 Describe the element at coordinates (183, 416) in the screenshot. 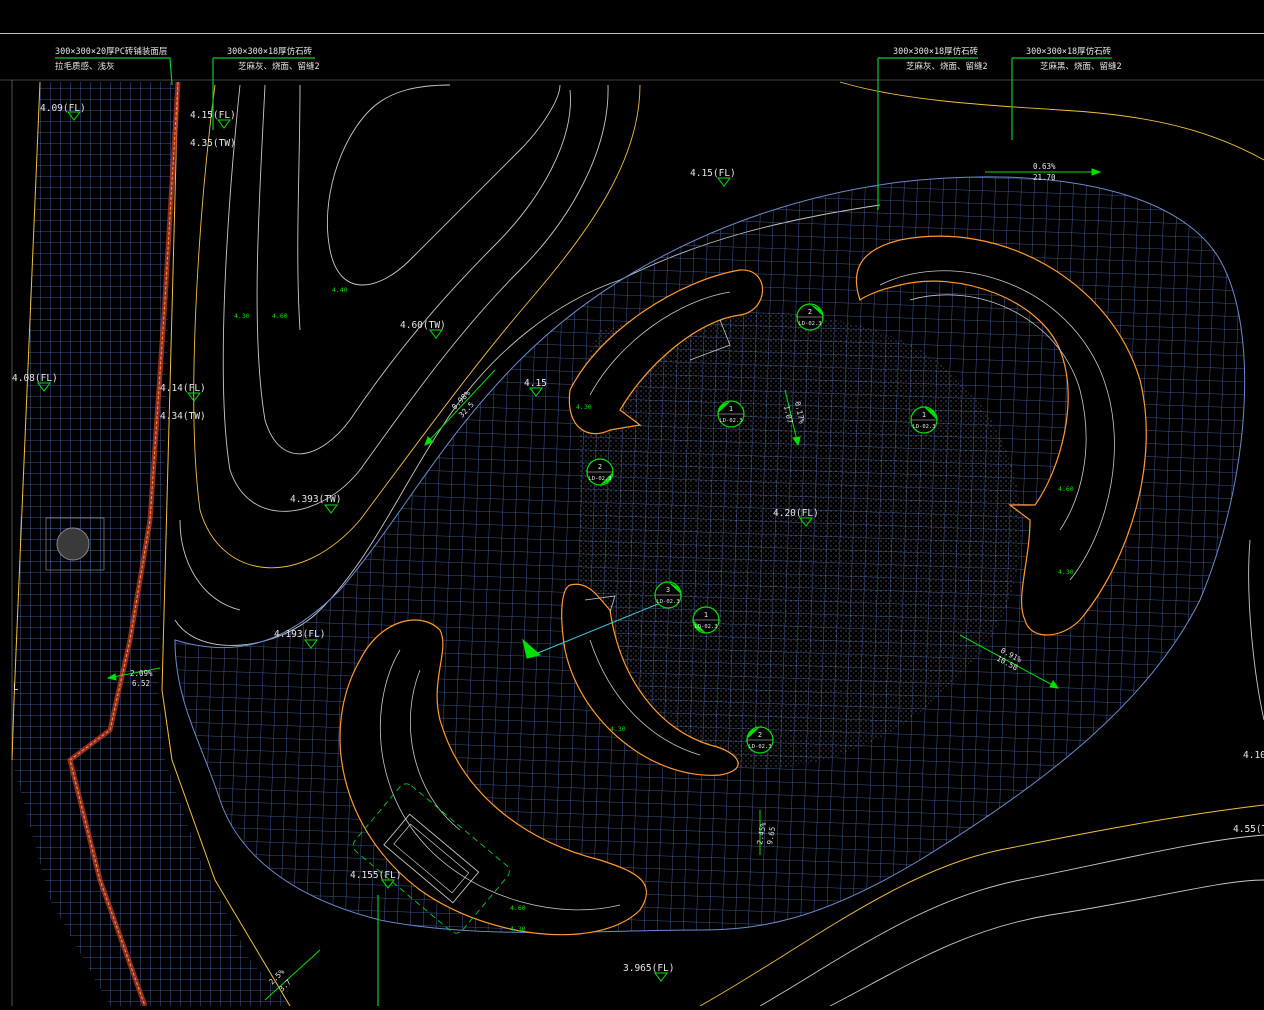

I see `elev-9: 4.34(TW)` at that location.